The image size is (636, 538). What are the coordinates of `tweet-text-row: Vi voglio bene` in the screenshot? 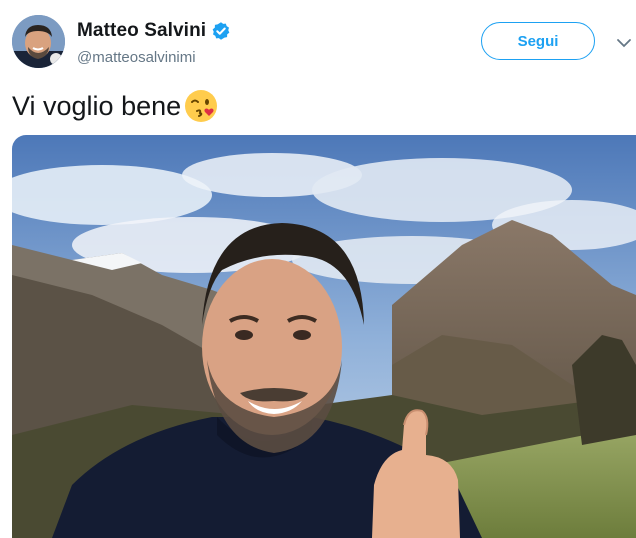 It's located at (115, 106).